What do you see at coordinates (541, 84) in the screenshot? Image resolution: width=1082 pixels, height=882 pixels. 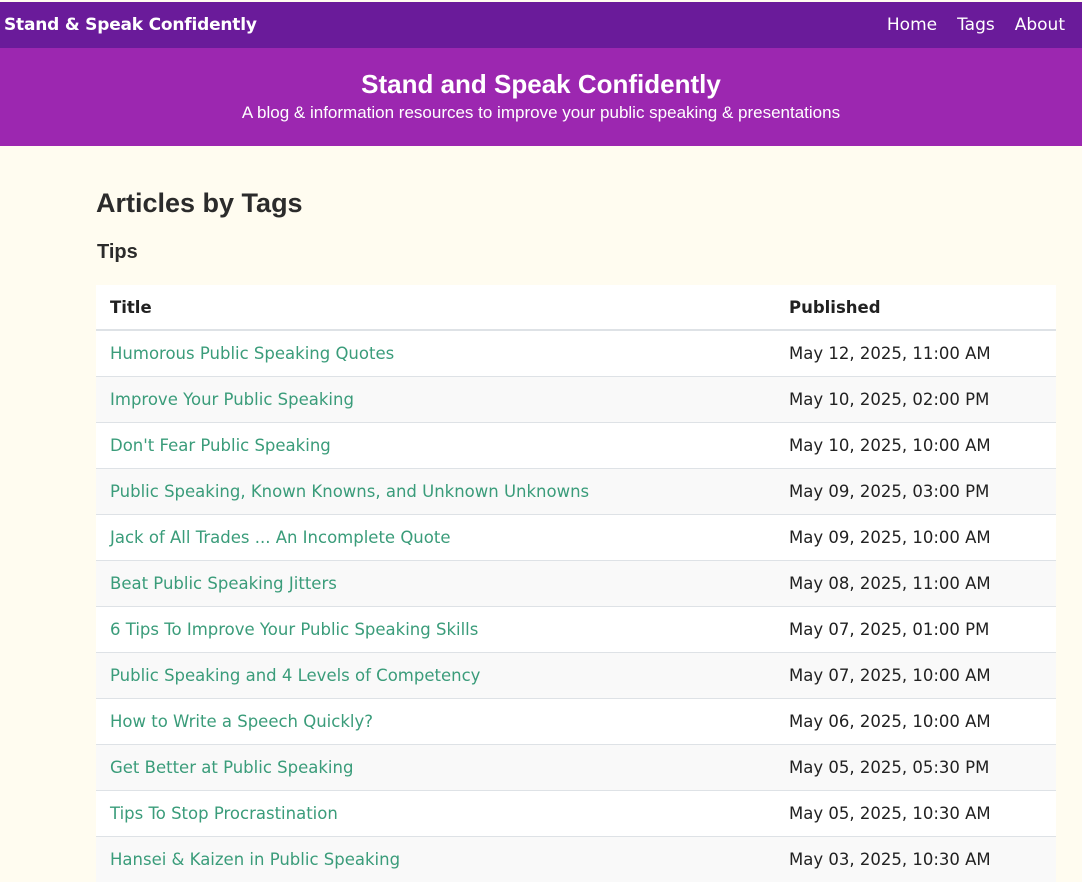 I see `site-title: Stand and Speak Confidently` at bounding box center [541, 84].